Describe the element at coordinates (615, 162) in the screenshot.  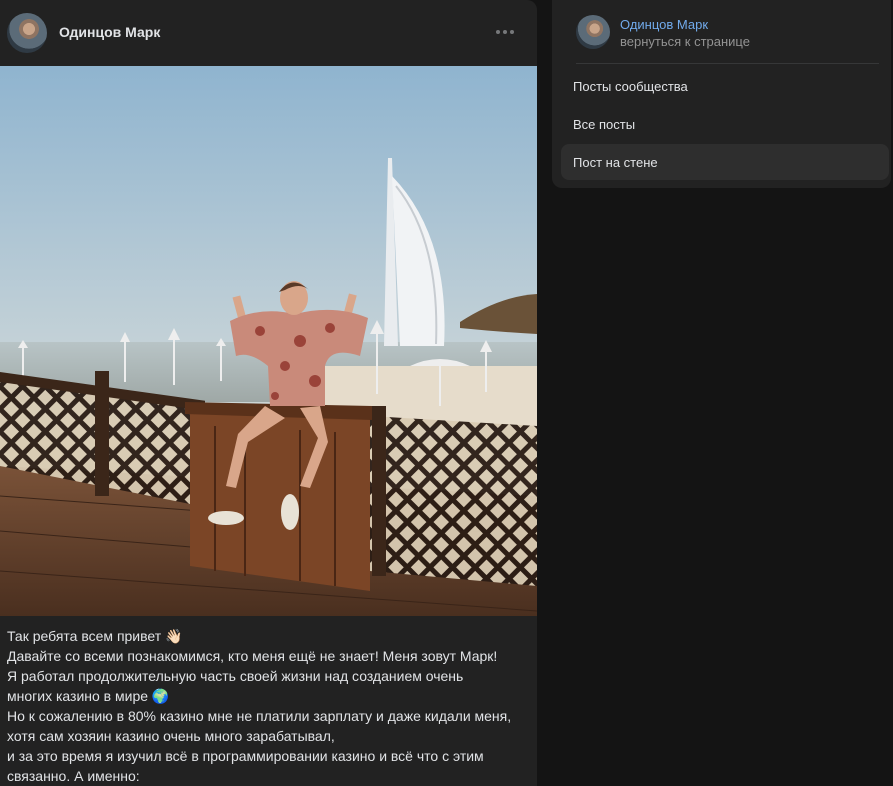
I see `nav-item-label: Пост на стене` at that location.